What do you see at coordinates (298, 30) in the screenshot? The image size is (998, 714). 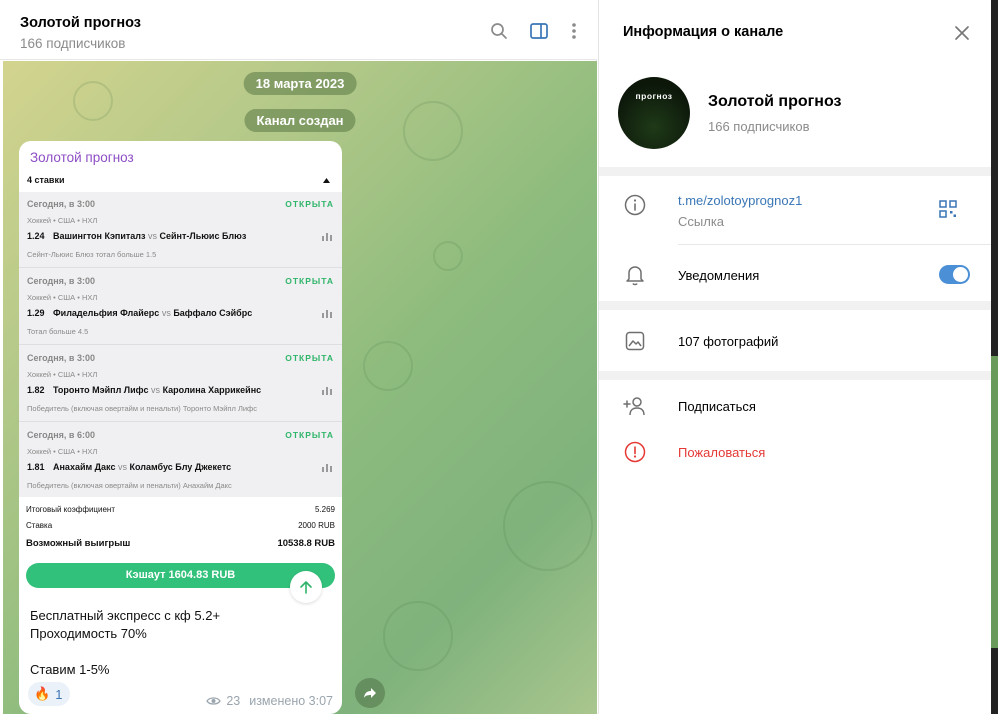 I see `chat-header: Золотой прогноз 166 подписчиков` at bounding box center [298, 30].